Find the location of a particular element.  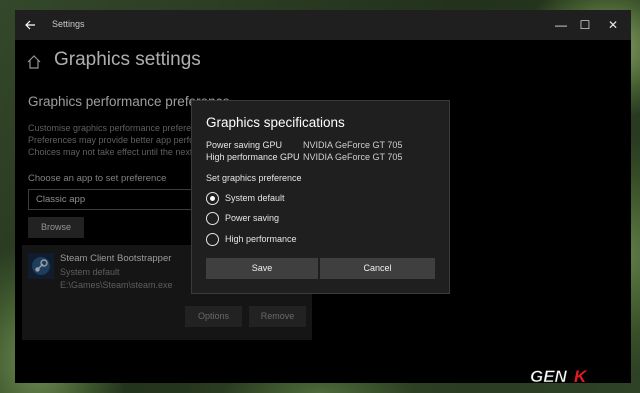

radio-power-saving: Power saving is located at coordinates (306, 219).